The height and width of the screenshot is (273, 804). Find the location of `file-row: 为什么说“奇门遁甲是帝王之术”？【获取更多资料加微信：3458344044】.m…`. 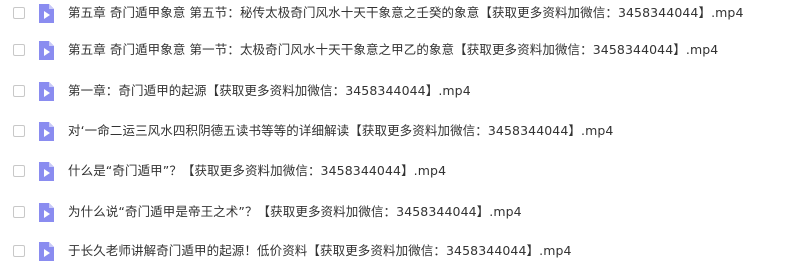

file-row: 为什么说“奇门遁甲是帝王之术”？【获取更多资料加微信：3458344044】.m… is located at coordinates (402, 212).